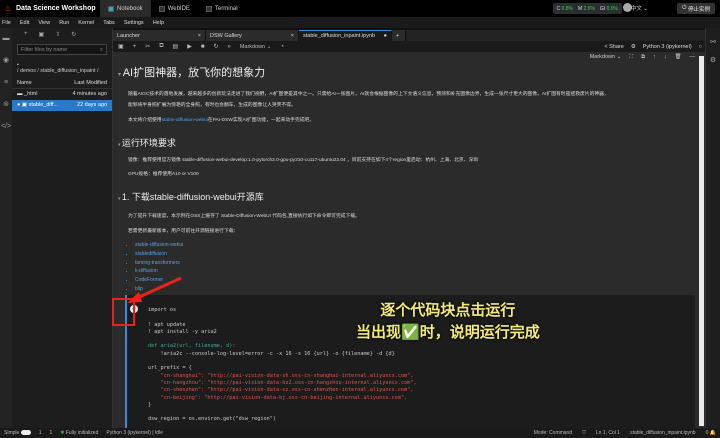 This screenshot has width=720, height=438. I want to click on cpu-label: C, so click(558, 8).